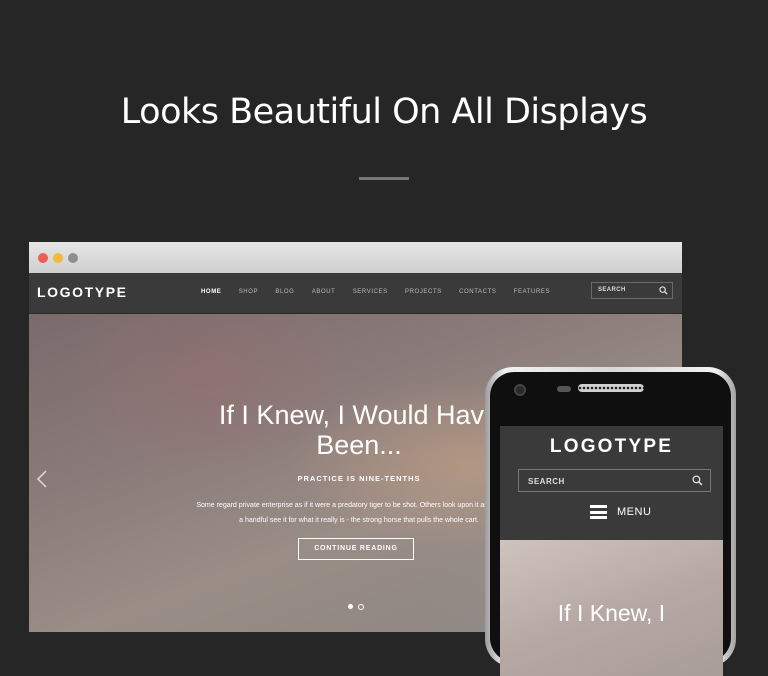  Describe the element at coordinates (384, 112) in the screenshot. I see `section-headline: Looks Beautiful On All Displays` at that location.